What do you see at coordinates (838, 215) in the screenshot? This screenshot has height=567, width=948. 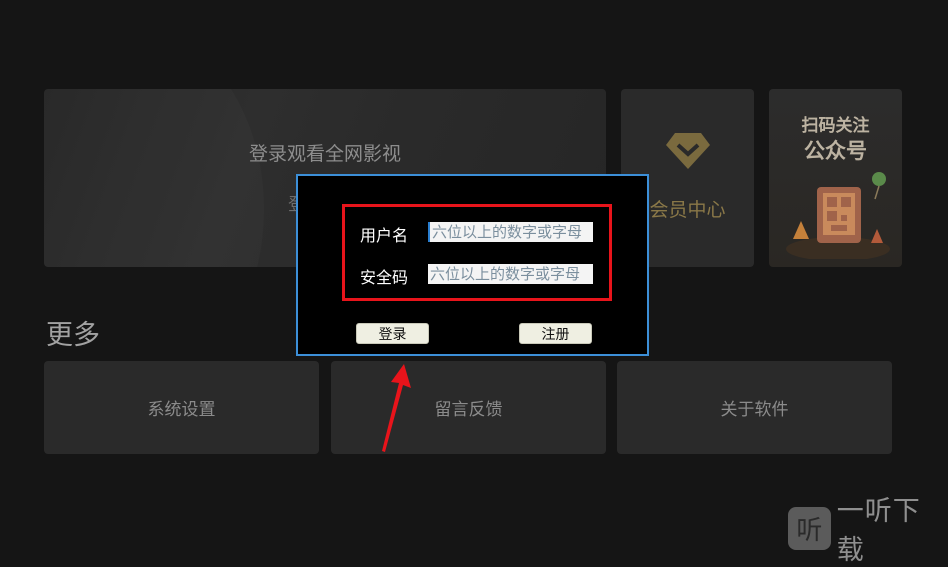 I see `qr-code-illustration-icon` at bounding box center [838, 215].